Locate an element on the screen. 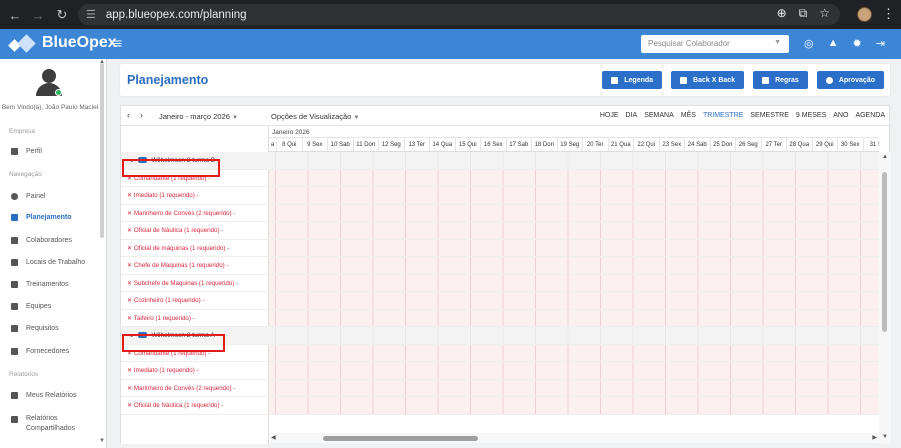 The width and height of the screenshot is (901, 448). view-m-s: MÊS is located at coordinates (688, 115).